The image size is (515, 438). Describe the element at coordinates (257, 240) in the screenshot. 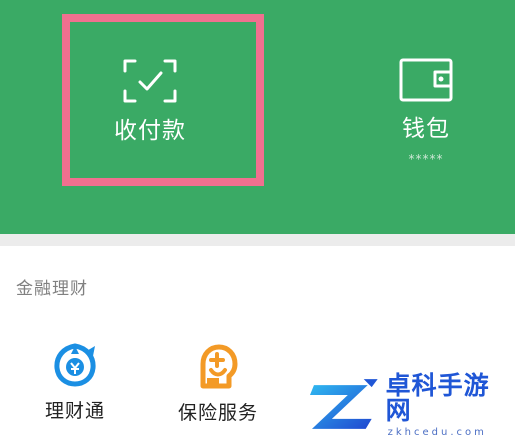

I see `section-divider` at that location.